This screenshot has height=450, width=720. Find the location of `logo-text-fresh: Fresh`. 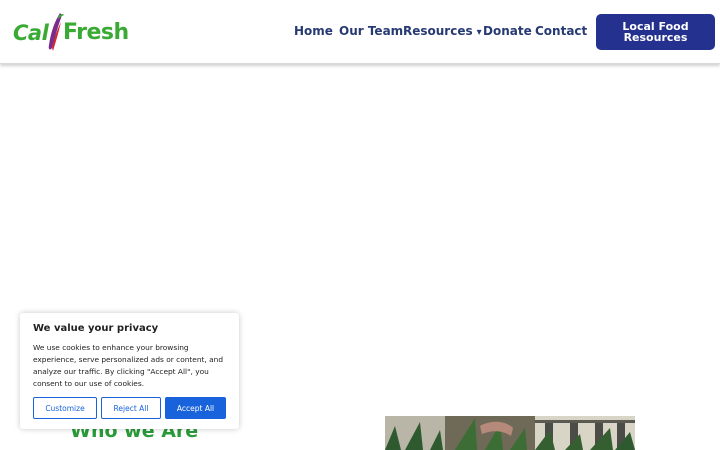

logo-text-fresh: Fresh is located at coordinates (96, 32).